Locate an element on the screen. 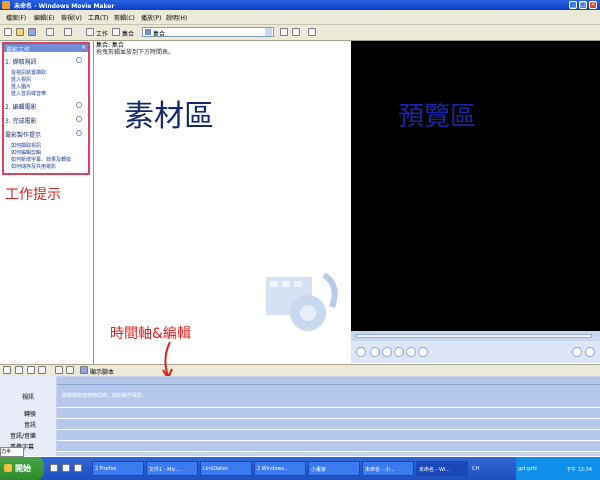  row-label-transition: 轉換 is located at coordinates (30, 414).